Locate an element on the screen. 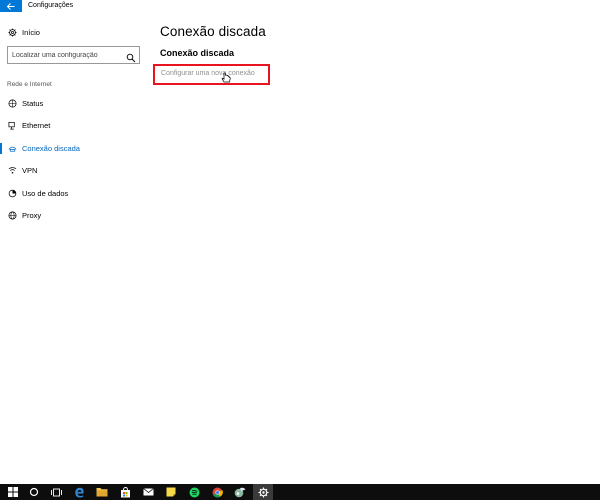 Image resolution: width=600 pixels, height=500 pixels. app-icon is located at coordinates (240, 492).